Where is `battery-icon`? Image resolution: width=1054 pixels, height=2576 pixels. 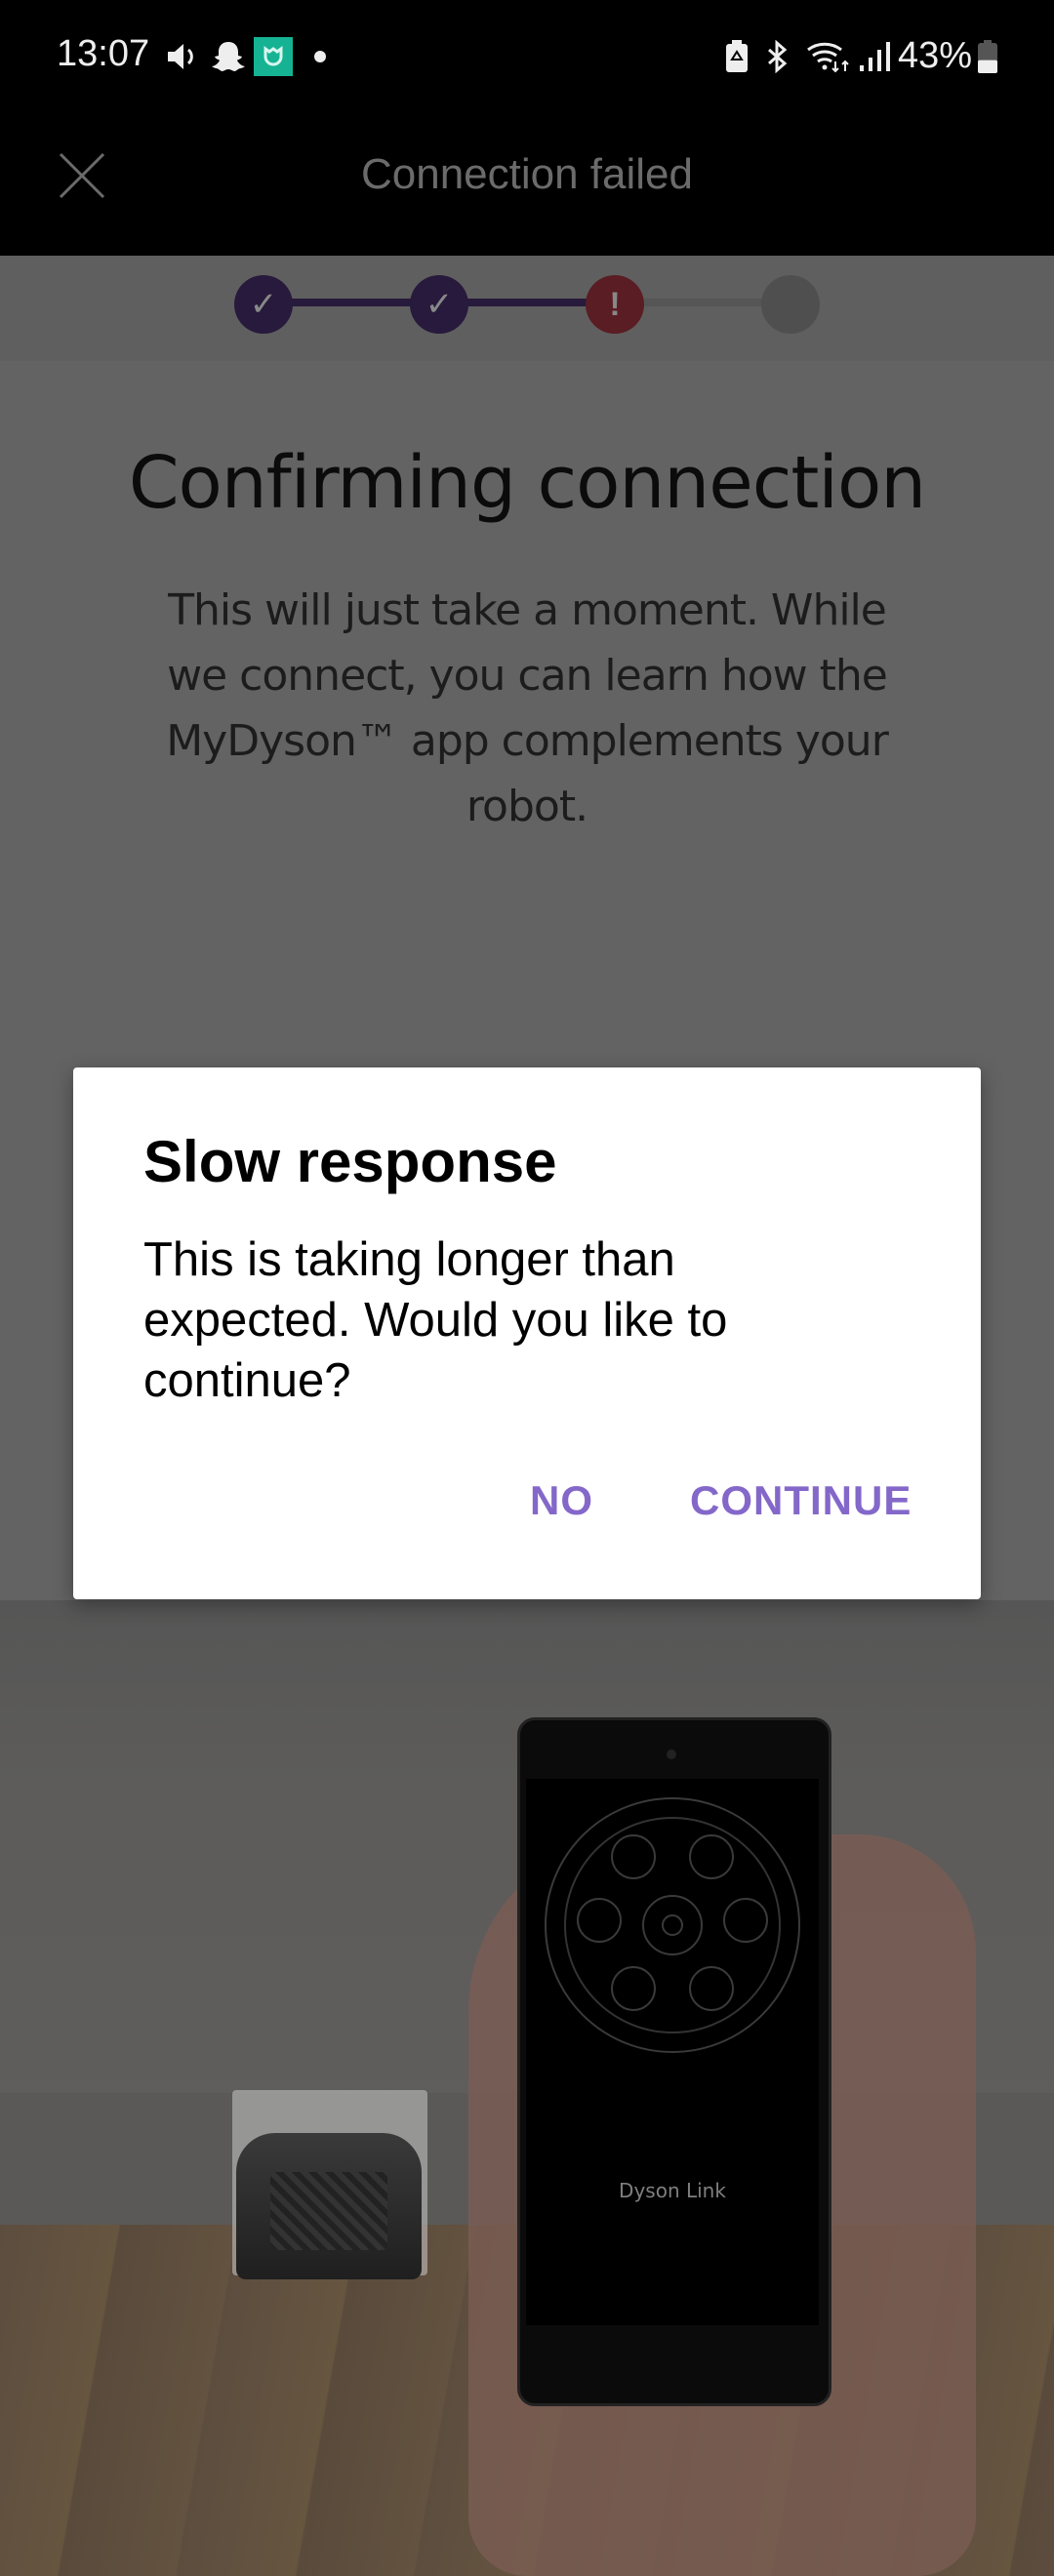 battery-icon is located at coordinates (988, 56).